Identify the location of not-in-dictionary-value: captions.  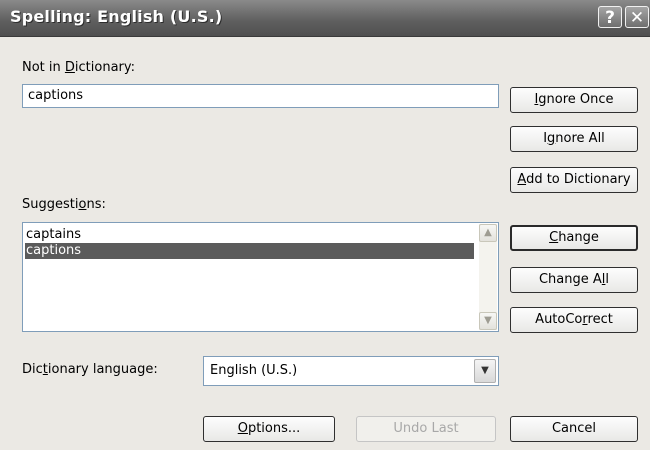
(56, 95).